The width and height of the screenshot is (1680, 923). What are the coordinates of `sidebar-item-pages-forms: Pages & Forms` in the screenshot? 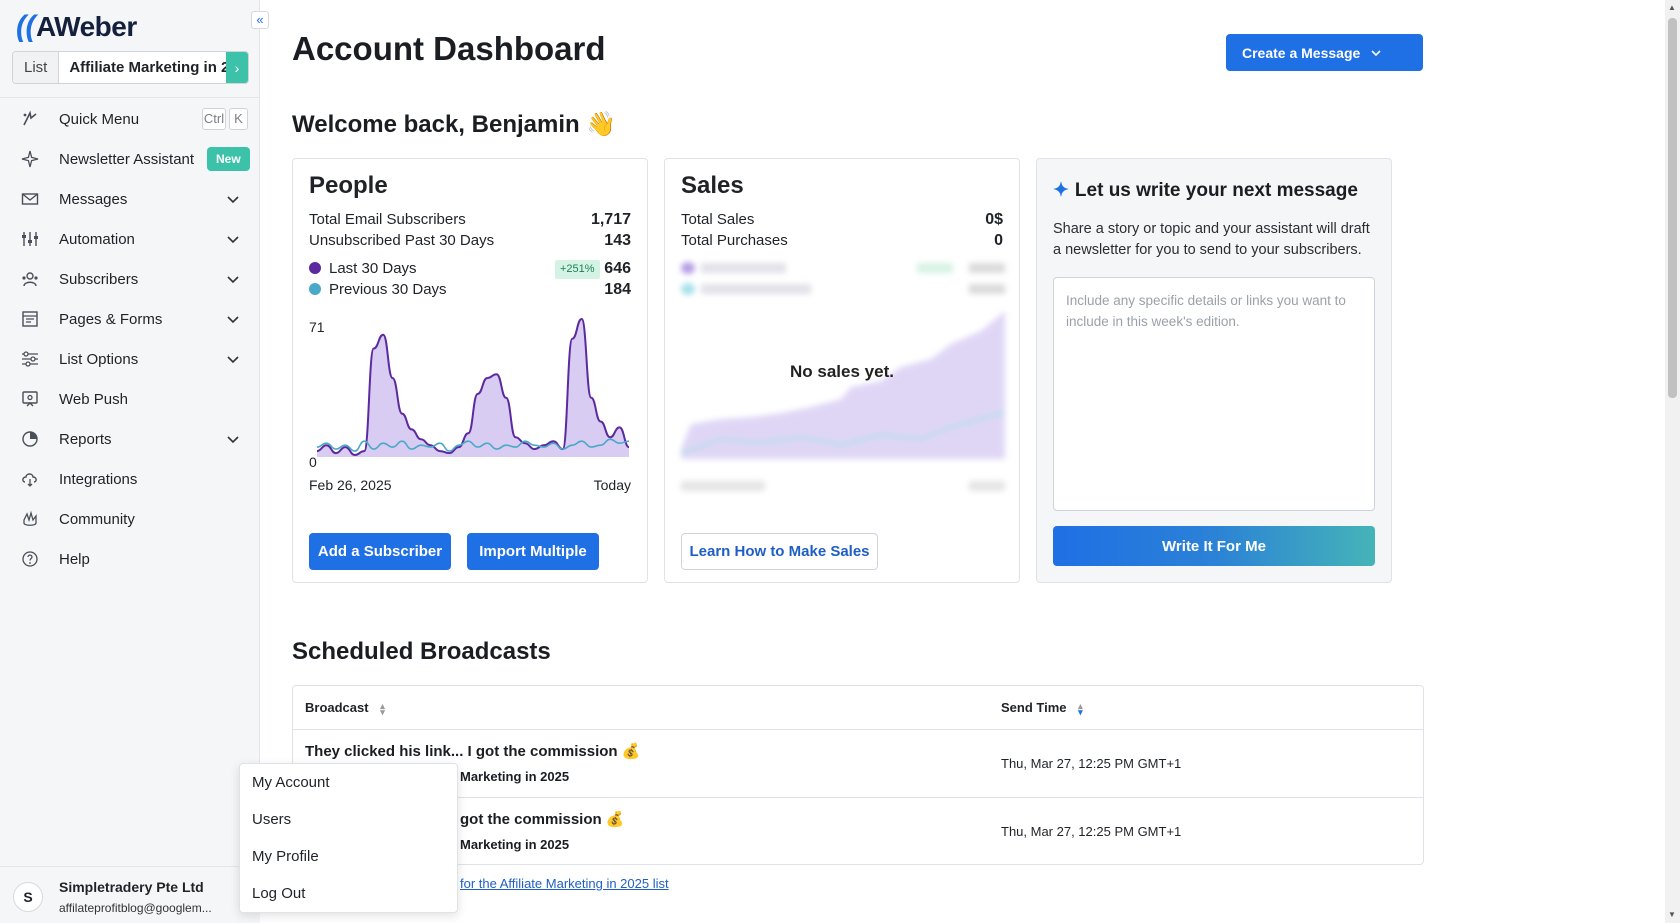 It's located at (130, 319).